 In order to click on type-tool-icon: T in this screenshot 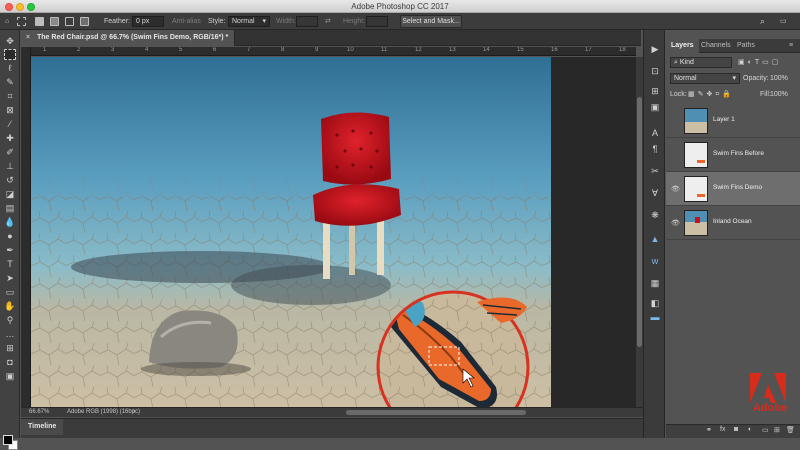, I will do `click(10, 264)`.